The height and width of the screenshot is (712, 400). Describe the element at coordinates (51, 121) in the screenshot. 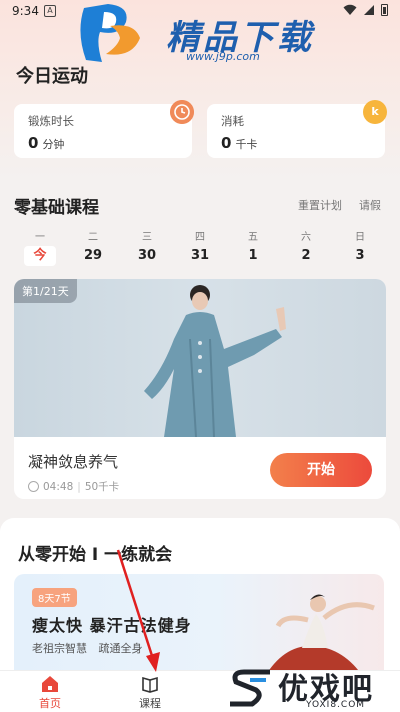

I see `stat-label: 锻炼时长` at that location.